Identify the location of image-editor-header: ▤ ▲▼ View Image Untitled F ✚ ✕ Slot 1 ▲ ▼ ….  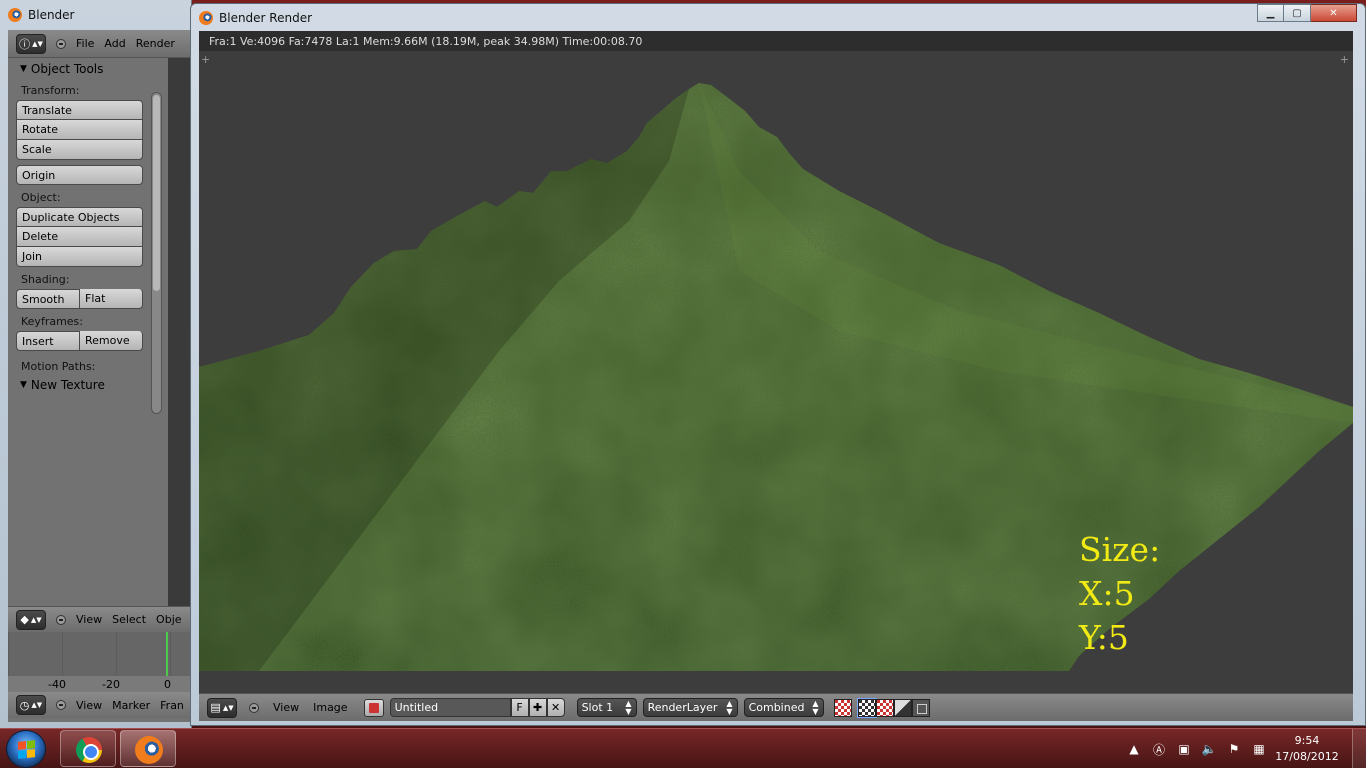
(776, 707).